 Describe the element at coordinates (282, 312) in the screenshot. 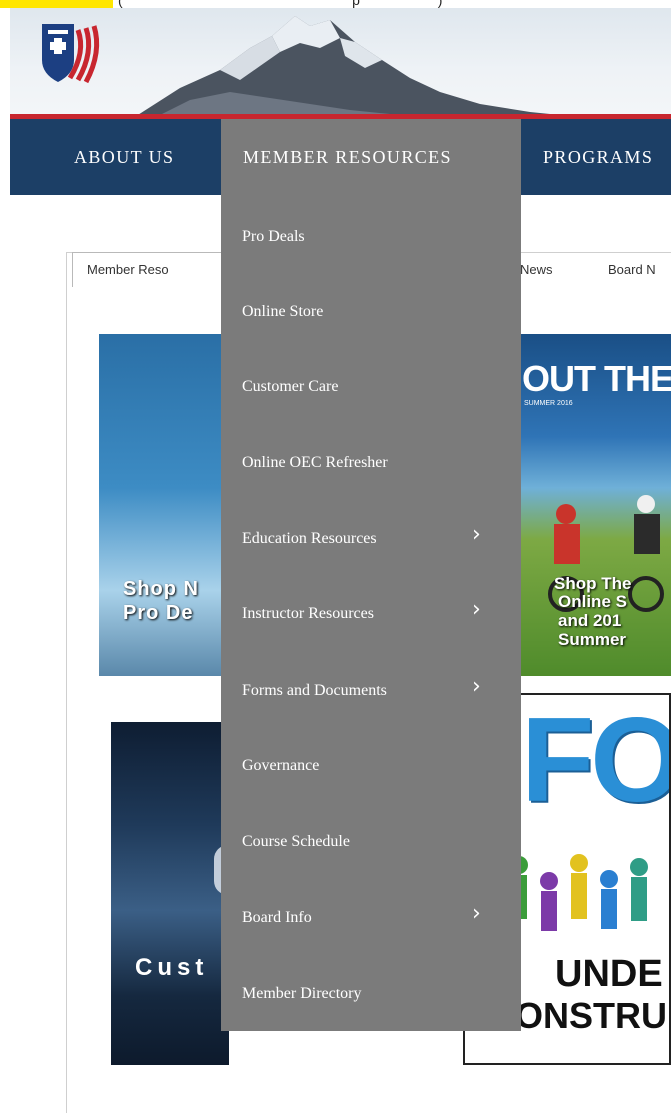

I see `menu-item-online-store: Online Store` at that location.